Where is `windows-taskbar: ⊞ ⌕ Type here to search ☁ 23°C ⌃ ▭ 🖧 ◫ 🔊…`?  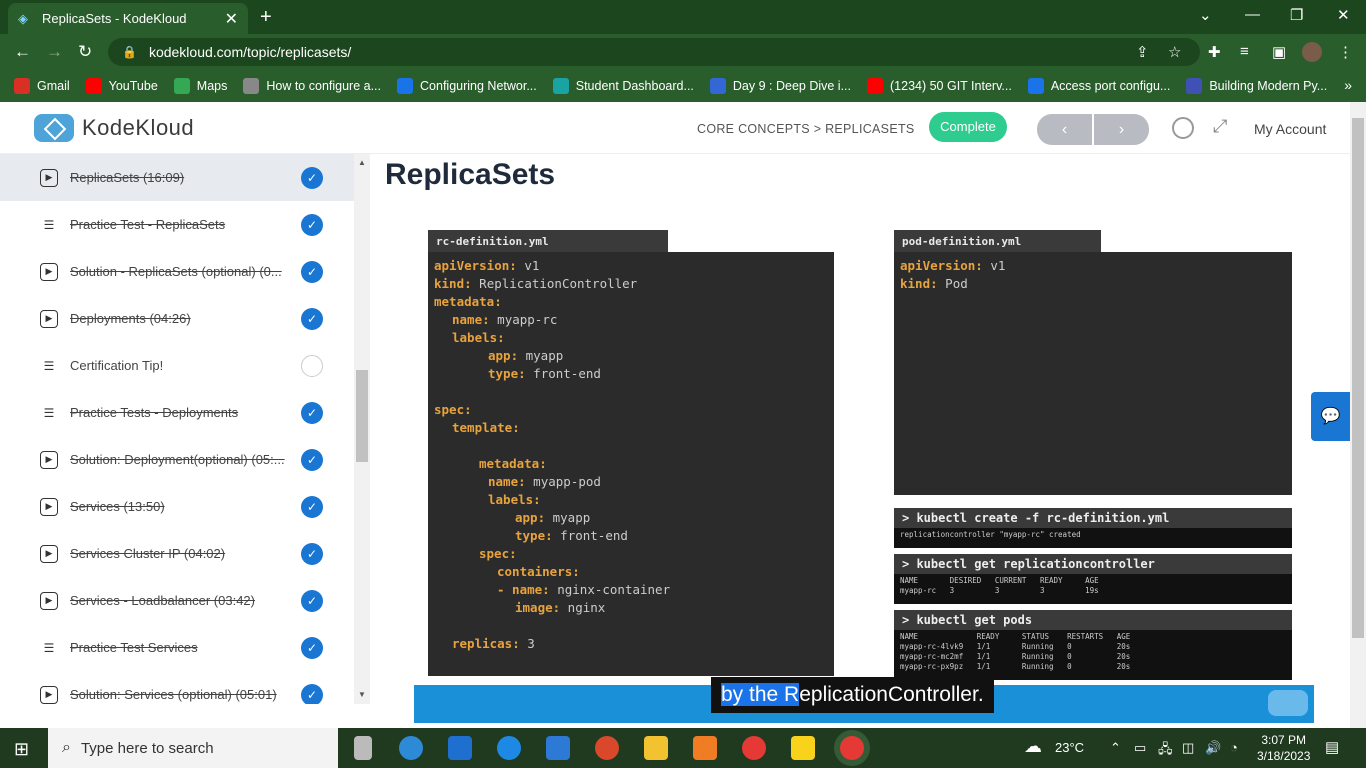
windows-taskbar: ⊞ ⌕ Type here to search ☁ 23°C ⌃ ▭ 🖧 ◫ 🔊… is located at coordinates (683, 748).